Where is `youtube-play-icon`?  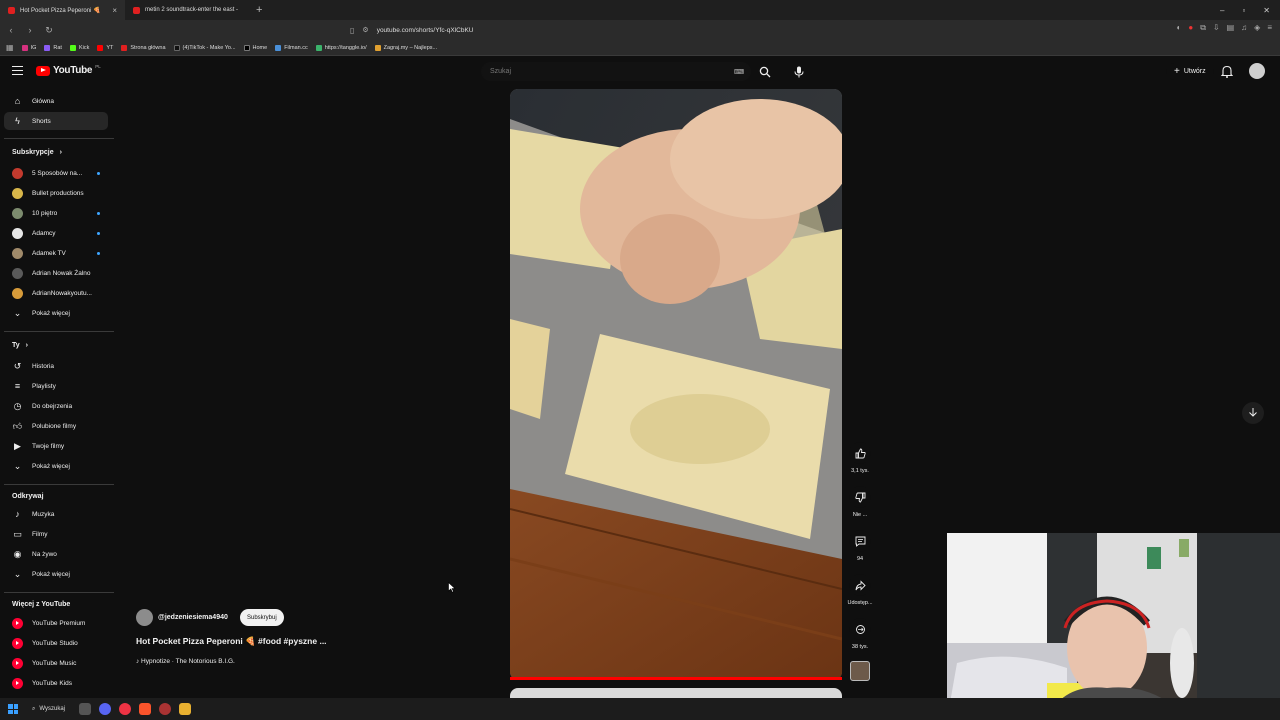
youtube-play-icon is located at coordinates (43, 70).